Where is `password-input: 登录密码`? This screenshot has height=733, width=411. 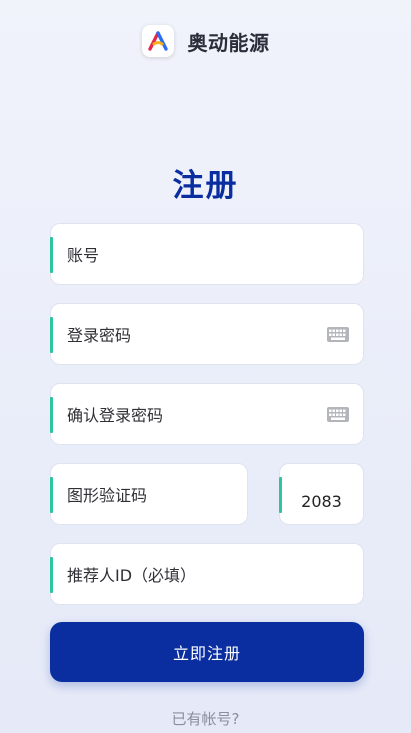 password-input: 登录密码 is located at coordinates (207, 334).